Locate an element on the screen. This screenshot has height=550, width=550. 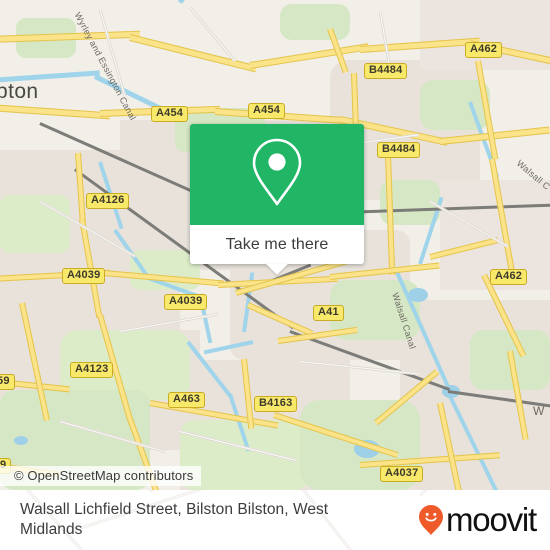
road-shield: A41 is located at coordinates (328, 313).